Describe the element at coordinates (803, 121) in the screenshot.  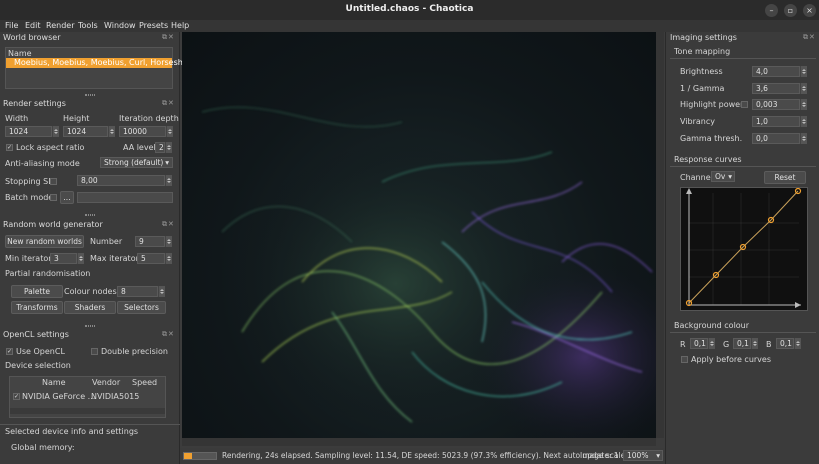
I see `vibrancy-spinner` at that location.